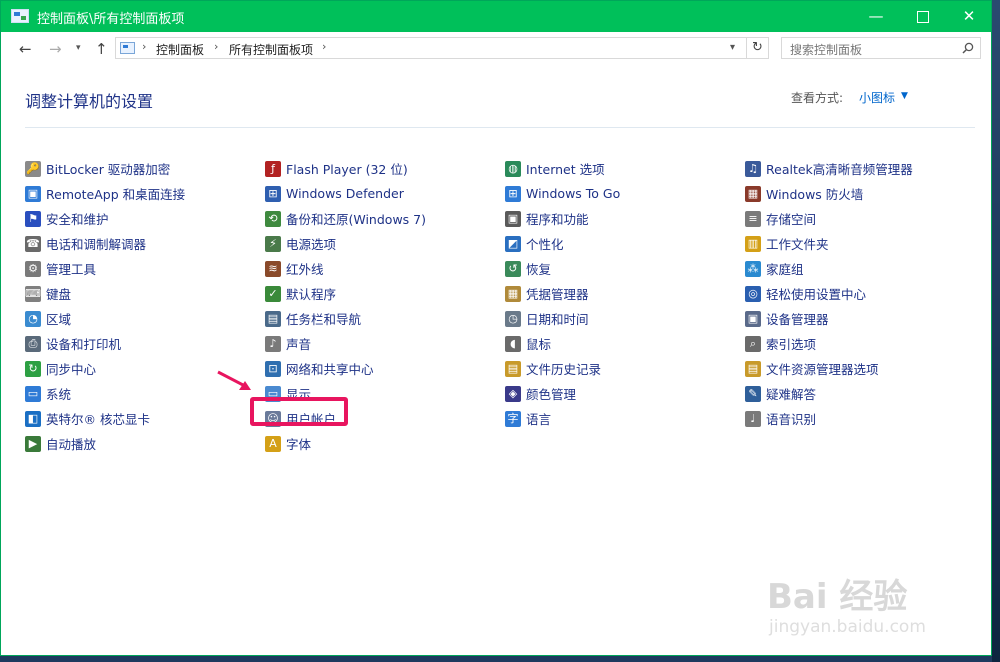 The height and width of the screenshot is (662, 1000). Describe the element at coordinates (101, 49) in the screenshot. I see `up-button: ↑` at that location.